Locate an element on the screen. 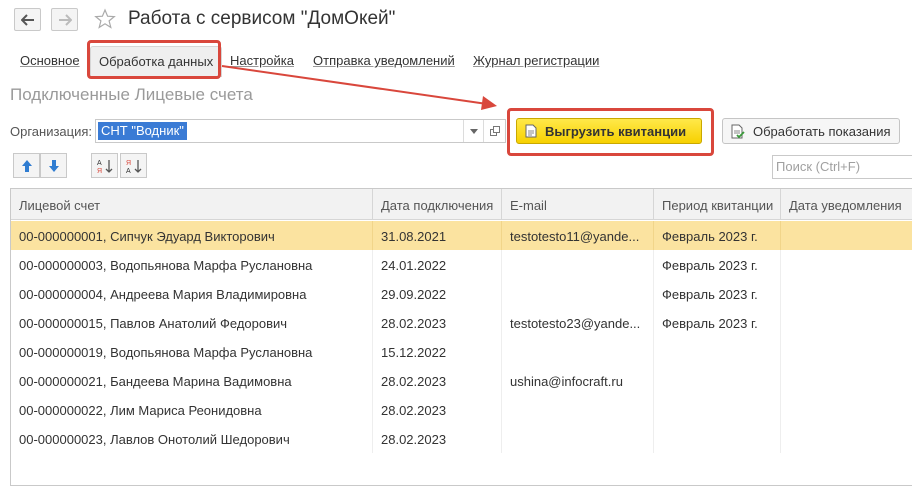 Image resolution: width=912 pixels, height=486 pixels. document-icon is located at coordinates (531, 131).